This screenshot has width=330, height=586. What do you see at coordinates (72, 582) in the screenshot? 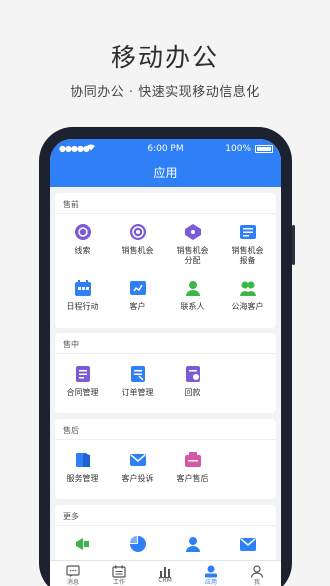
I see `tab-label: 消息` at bounding box center [72, 582].